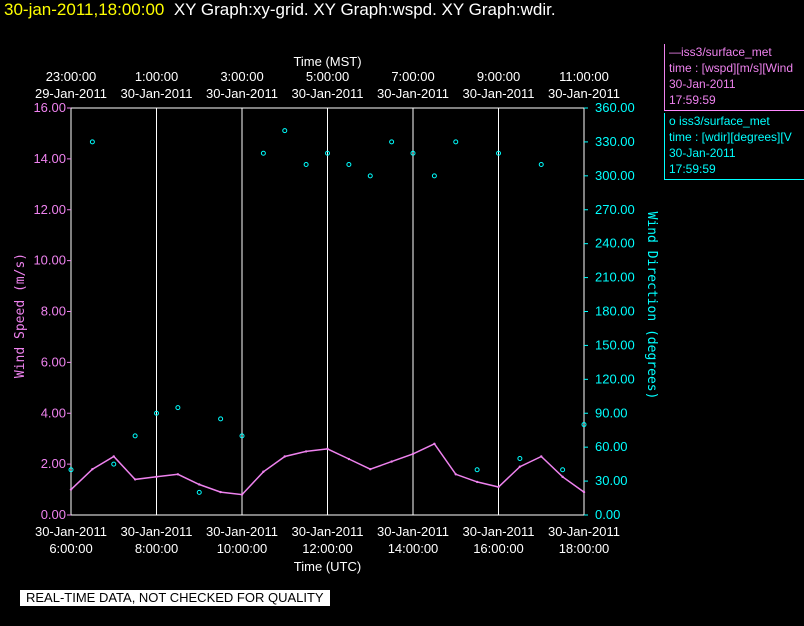 Image resolution: width=804 pixels, height=626 pixels. I want to click on y-axis-label-right: Wind Direction (degrees), so click(651, 306).